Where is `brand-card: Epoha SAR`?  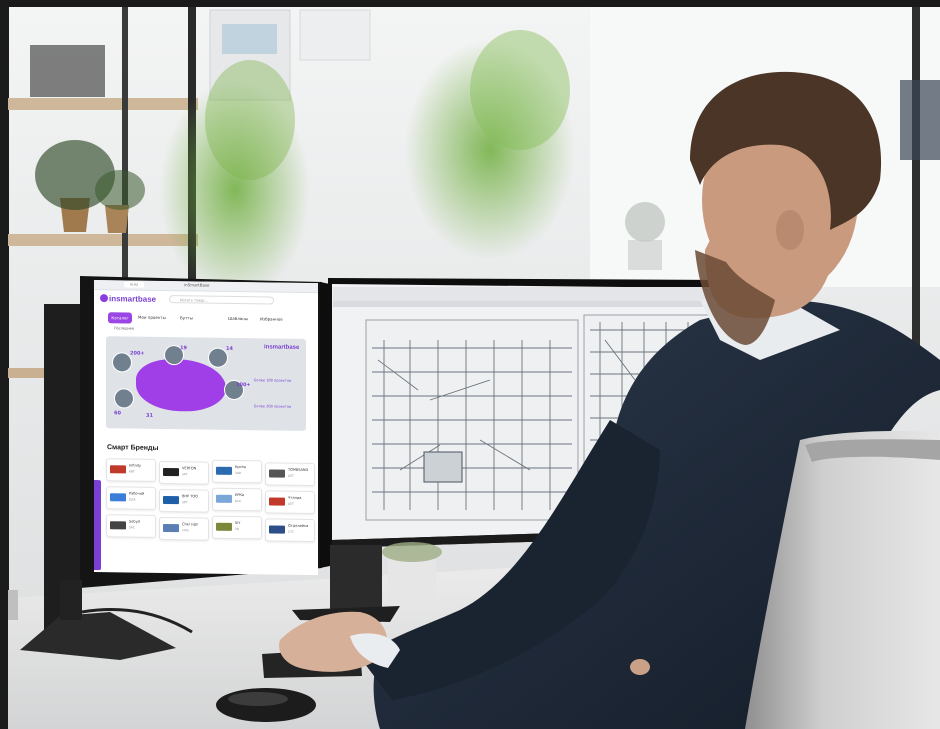 brand-card: Epoha SAR is located at coordinates (237, 471).